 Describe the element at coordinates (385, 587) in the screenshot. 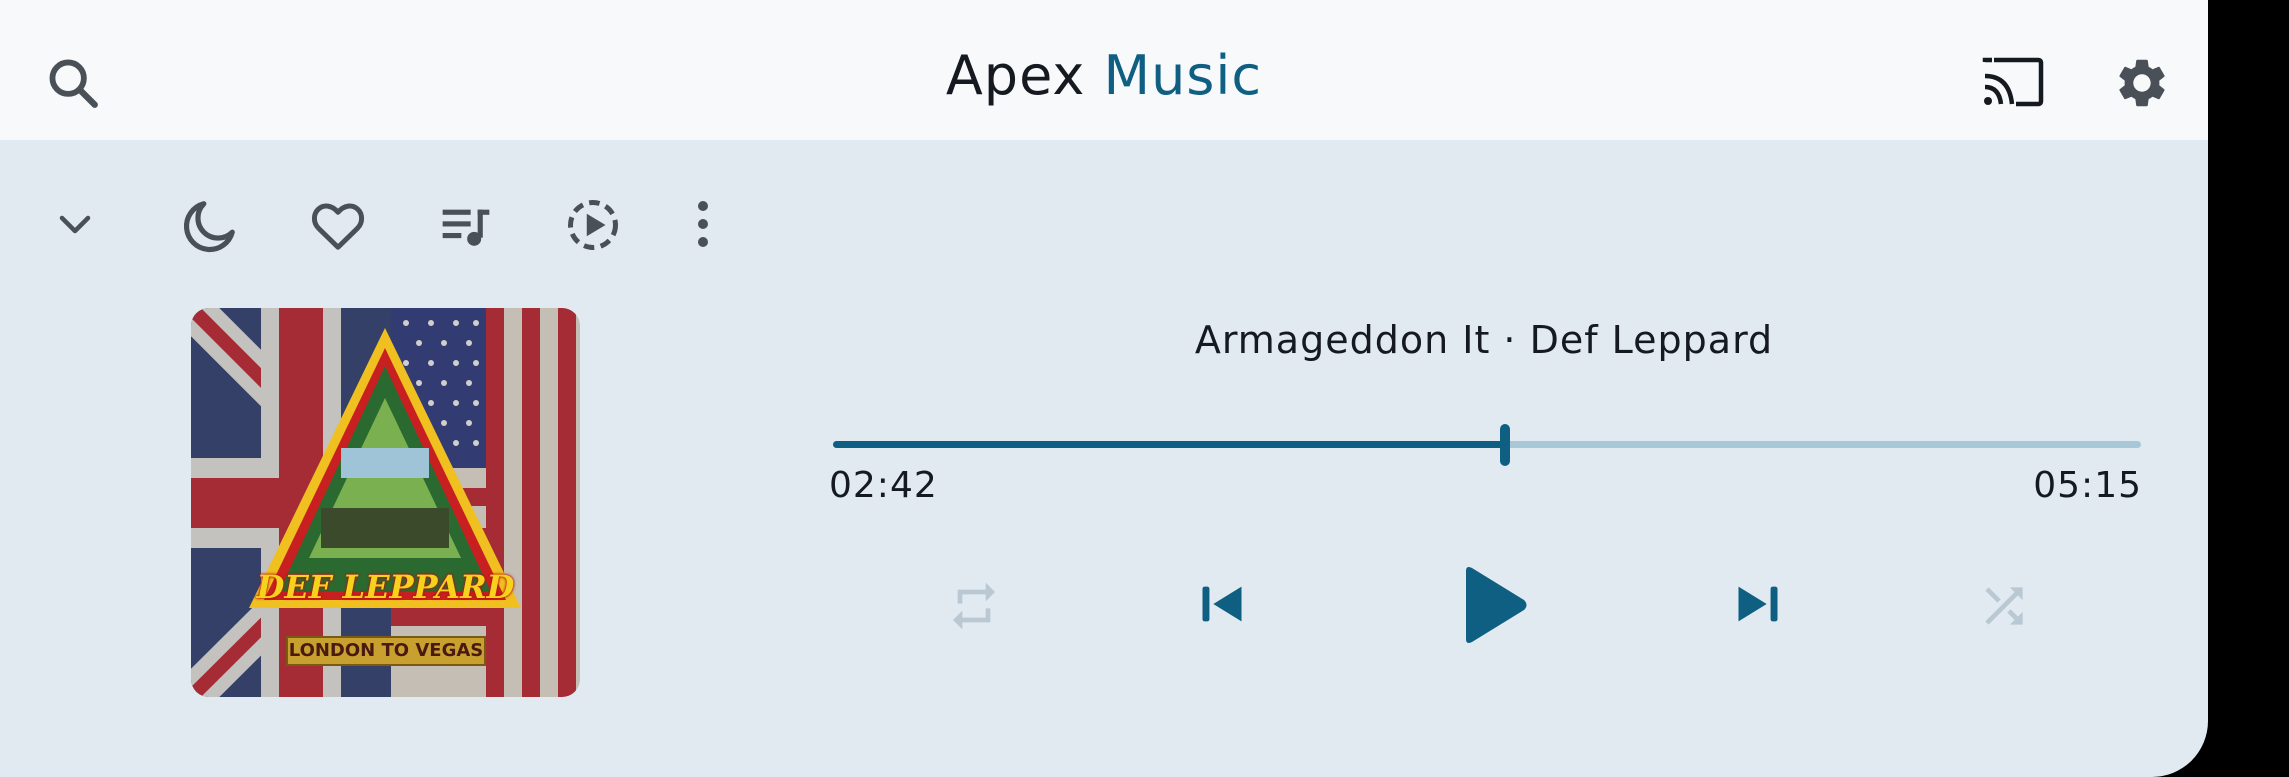

I see `album-logo-text: DEF LEPPARD` at that location.